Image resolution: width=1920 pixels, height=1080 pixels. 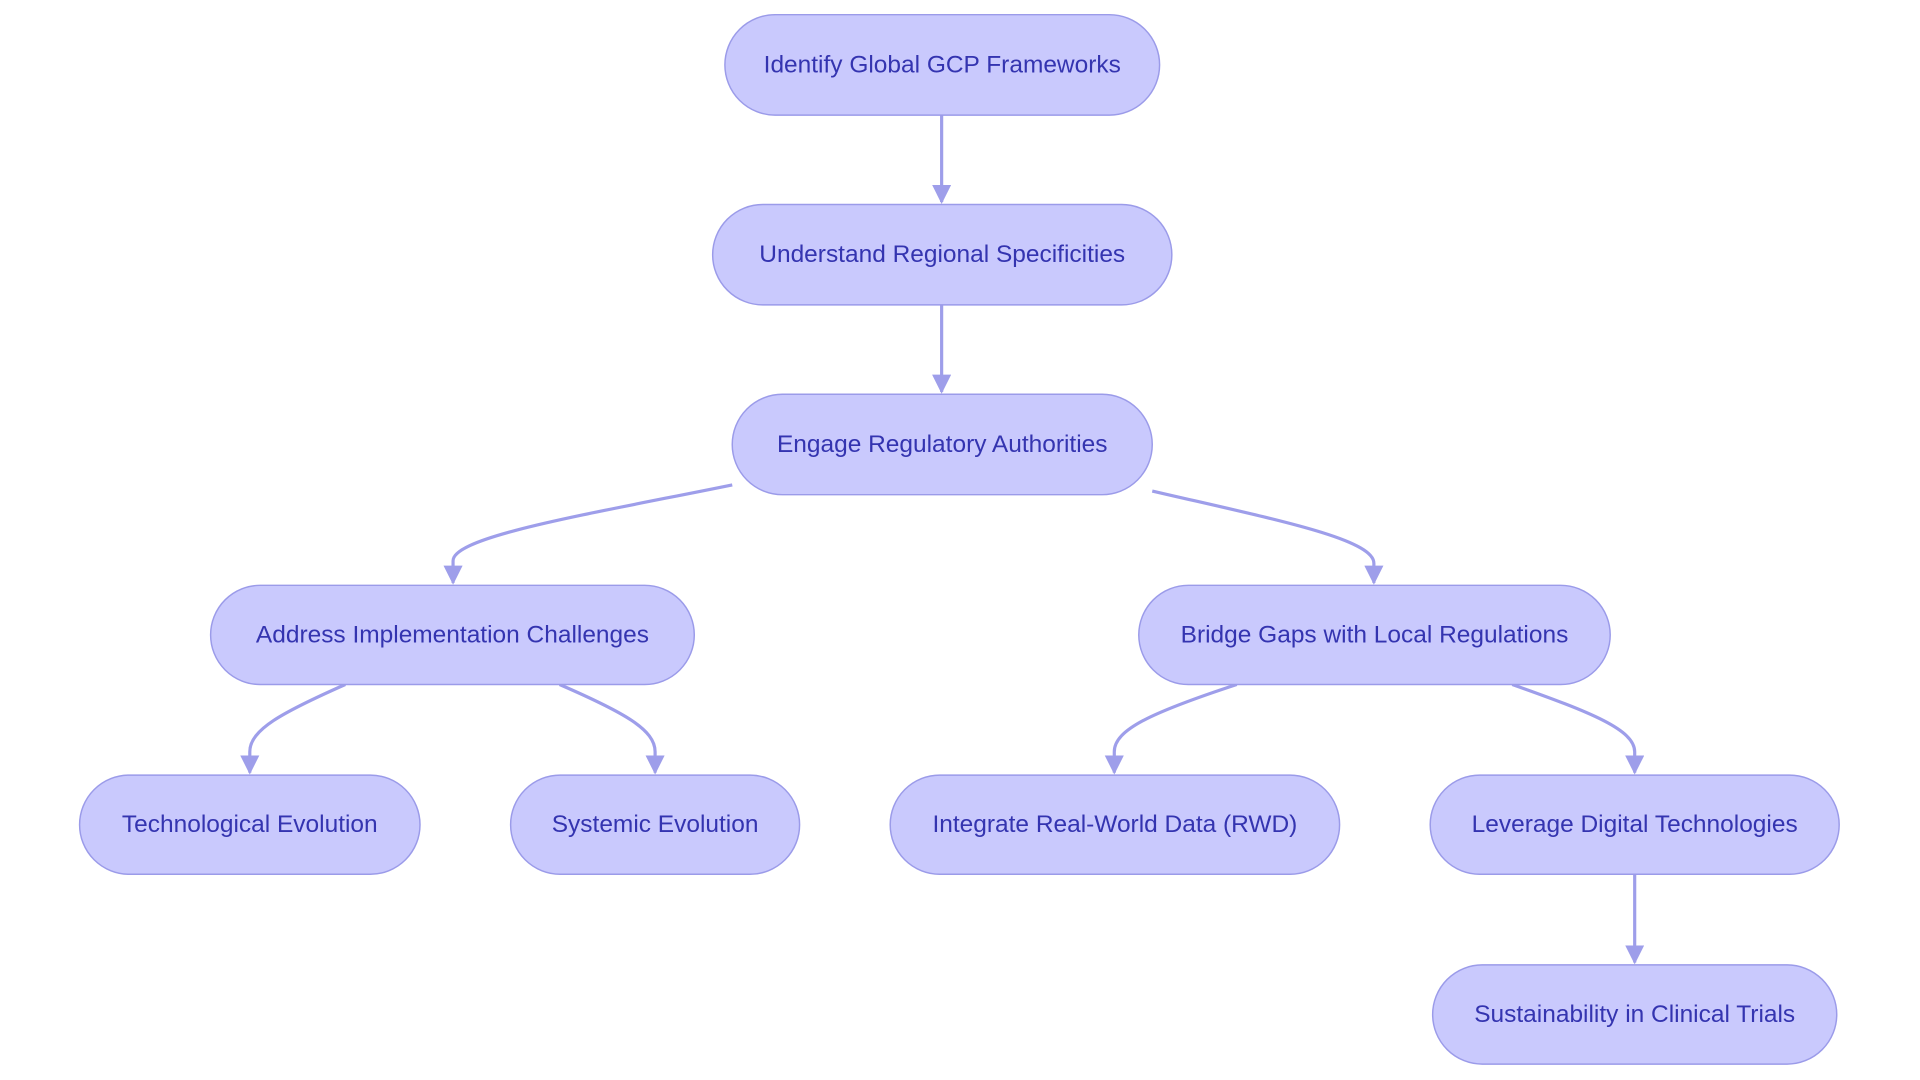 I want to click on node-engage-regulatory-authorities: Engage Regulatory Authorities, so click(x=942, y=444).